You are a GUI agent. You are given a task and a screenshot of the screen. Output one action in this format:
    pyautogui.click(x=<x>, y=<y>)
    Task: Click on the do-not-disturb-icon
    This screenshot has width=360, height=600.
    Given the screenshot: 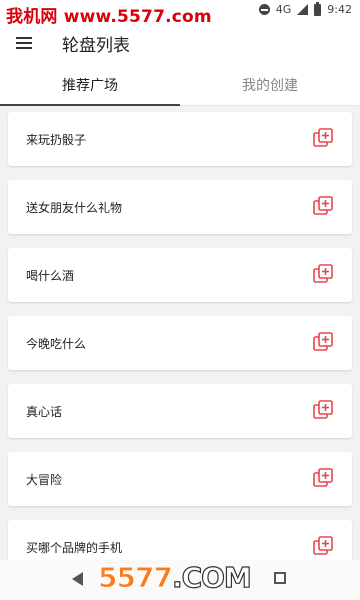 What is the action you would take?
    pyautogui.click(x=264, y=9)
    